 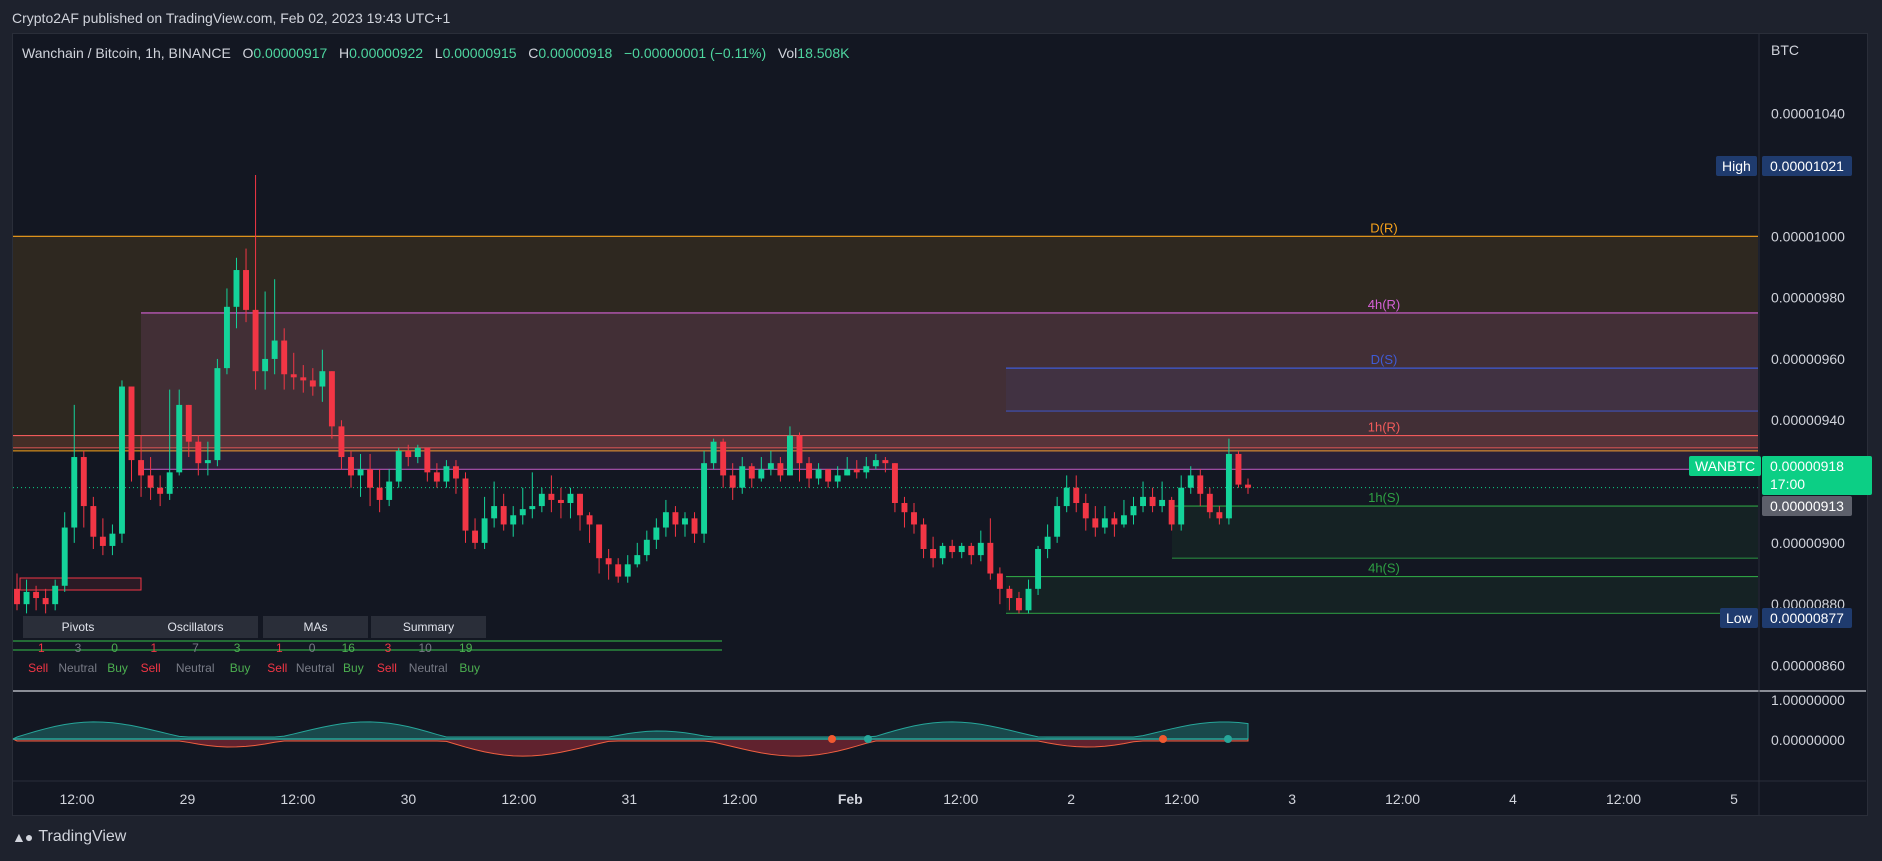 What do you see at coordinates (1807, 466) in the screenshot?
I see `last-price: 0.00000918` at bounding box center [1807, 466].